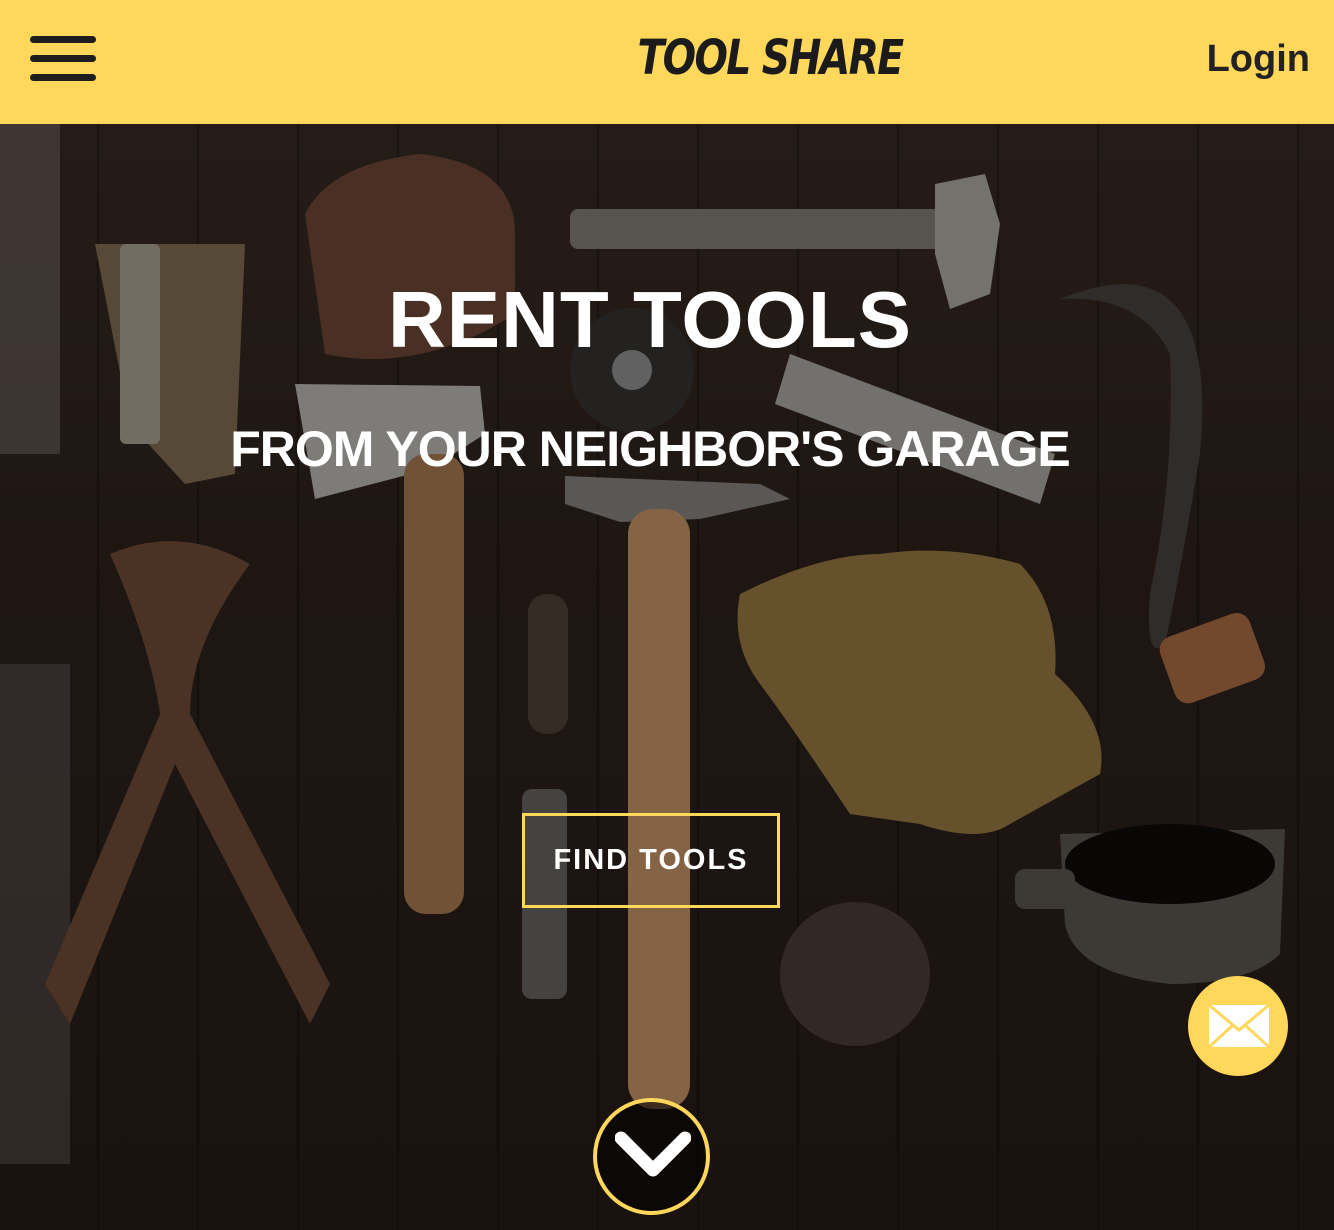 This screenshot has width=1334, height=1230. What do you see at coordinates (63, 77) in the screenshot?
I see `menu-bar-bottom` at bounding box center [63, 77].